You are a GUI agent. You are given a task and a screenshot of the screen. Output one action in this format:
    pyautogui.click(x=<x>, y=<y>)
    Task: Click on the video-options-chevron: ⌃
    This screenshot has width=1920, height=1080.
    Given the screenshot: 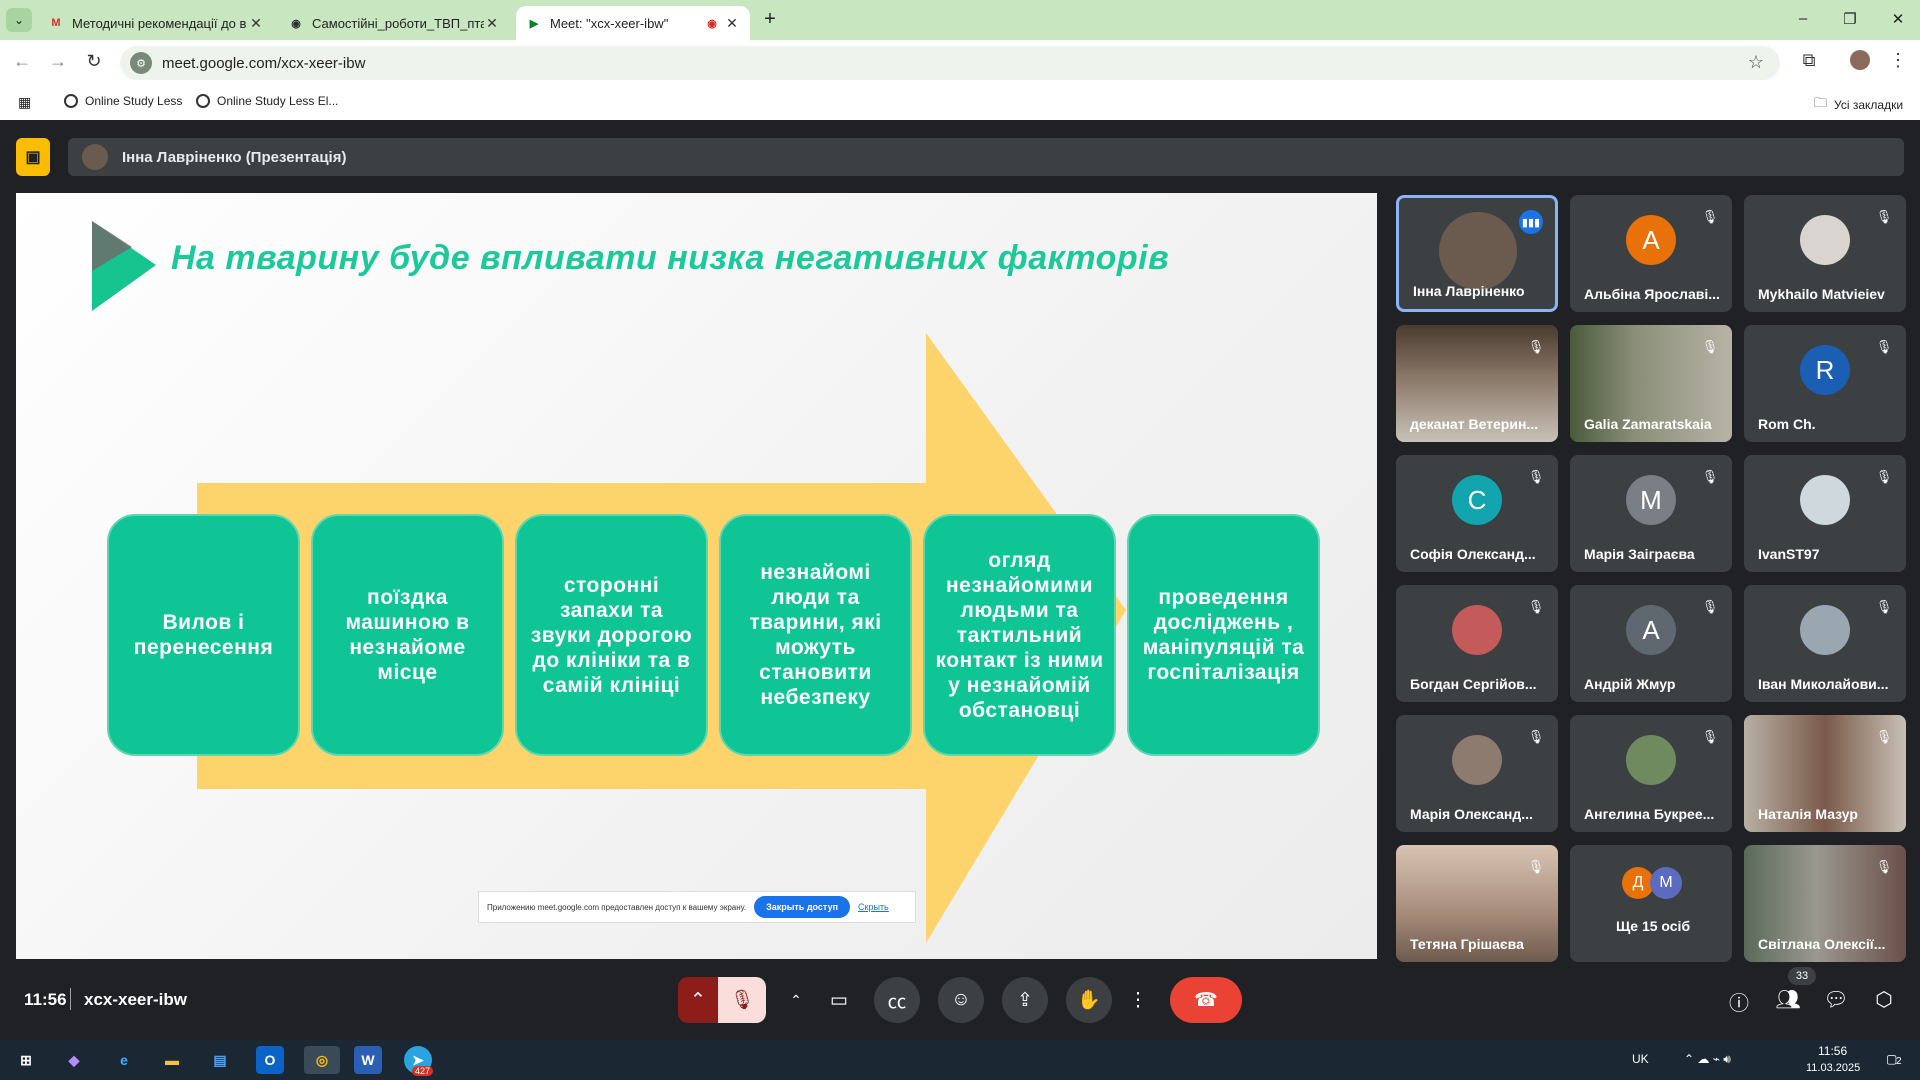 What is the action you would take?
    pyautogui.click(x=796, y=1000)
    